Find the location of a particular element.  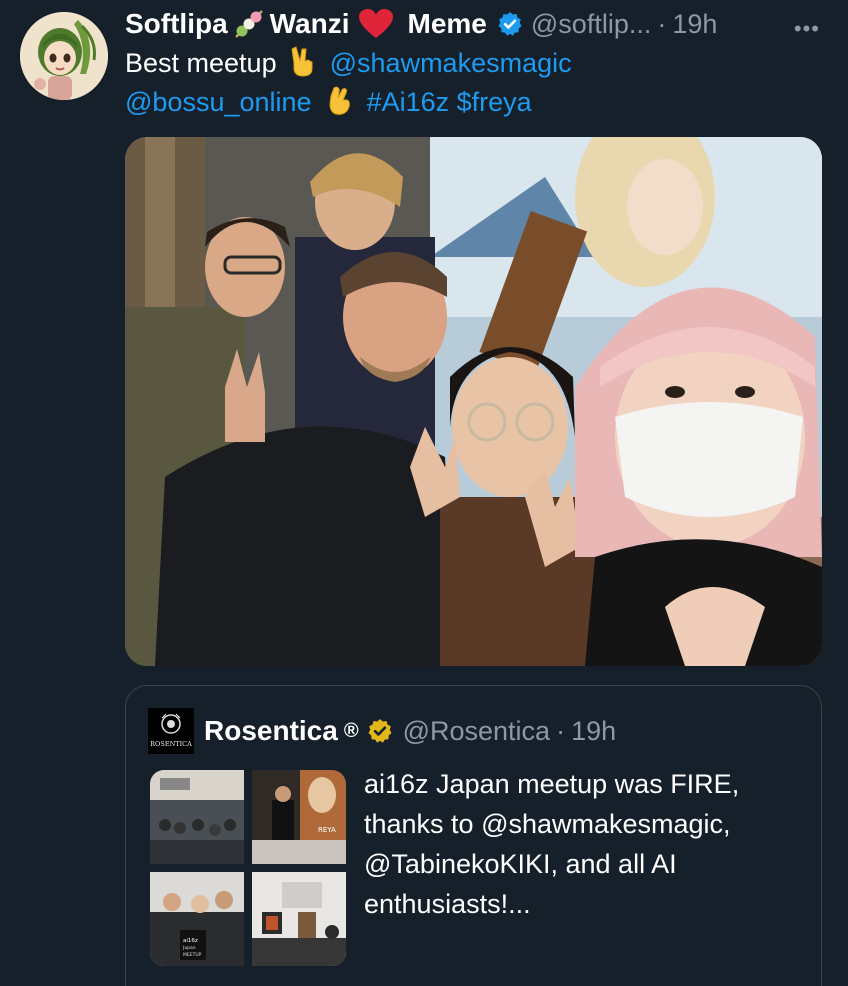

dango-emoji-icon is located at coordinates (248, 24).